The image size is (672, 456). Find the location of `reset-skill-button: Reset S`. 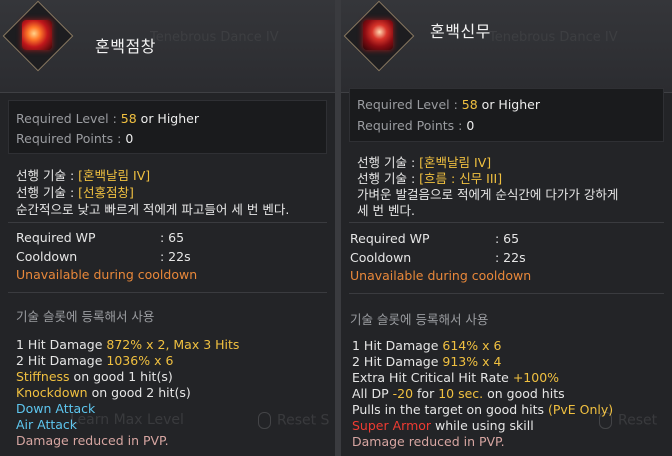

reset-skill-button: Reset S is located at coordinates (293, 420).